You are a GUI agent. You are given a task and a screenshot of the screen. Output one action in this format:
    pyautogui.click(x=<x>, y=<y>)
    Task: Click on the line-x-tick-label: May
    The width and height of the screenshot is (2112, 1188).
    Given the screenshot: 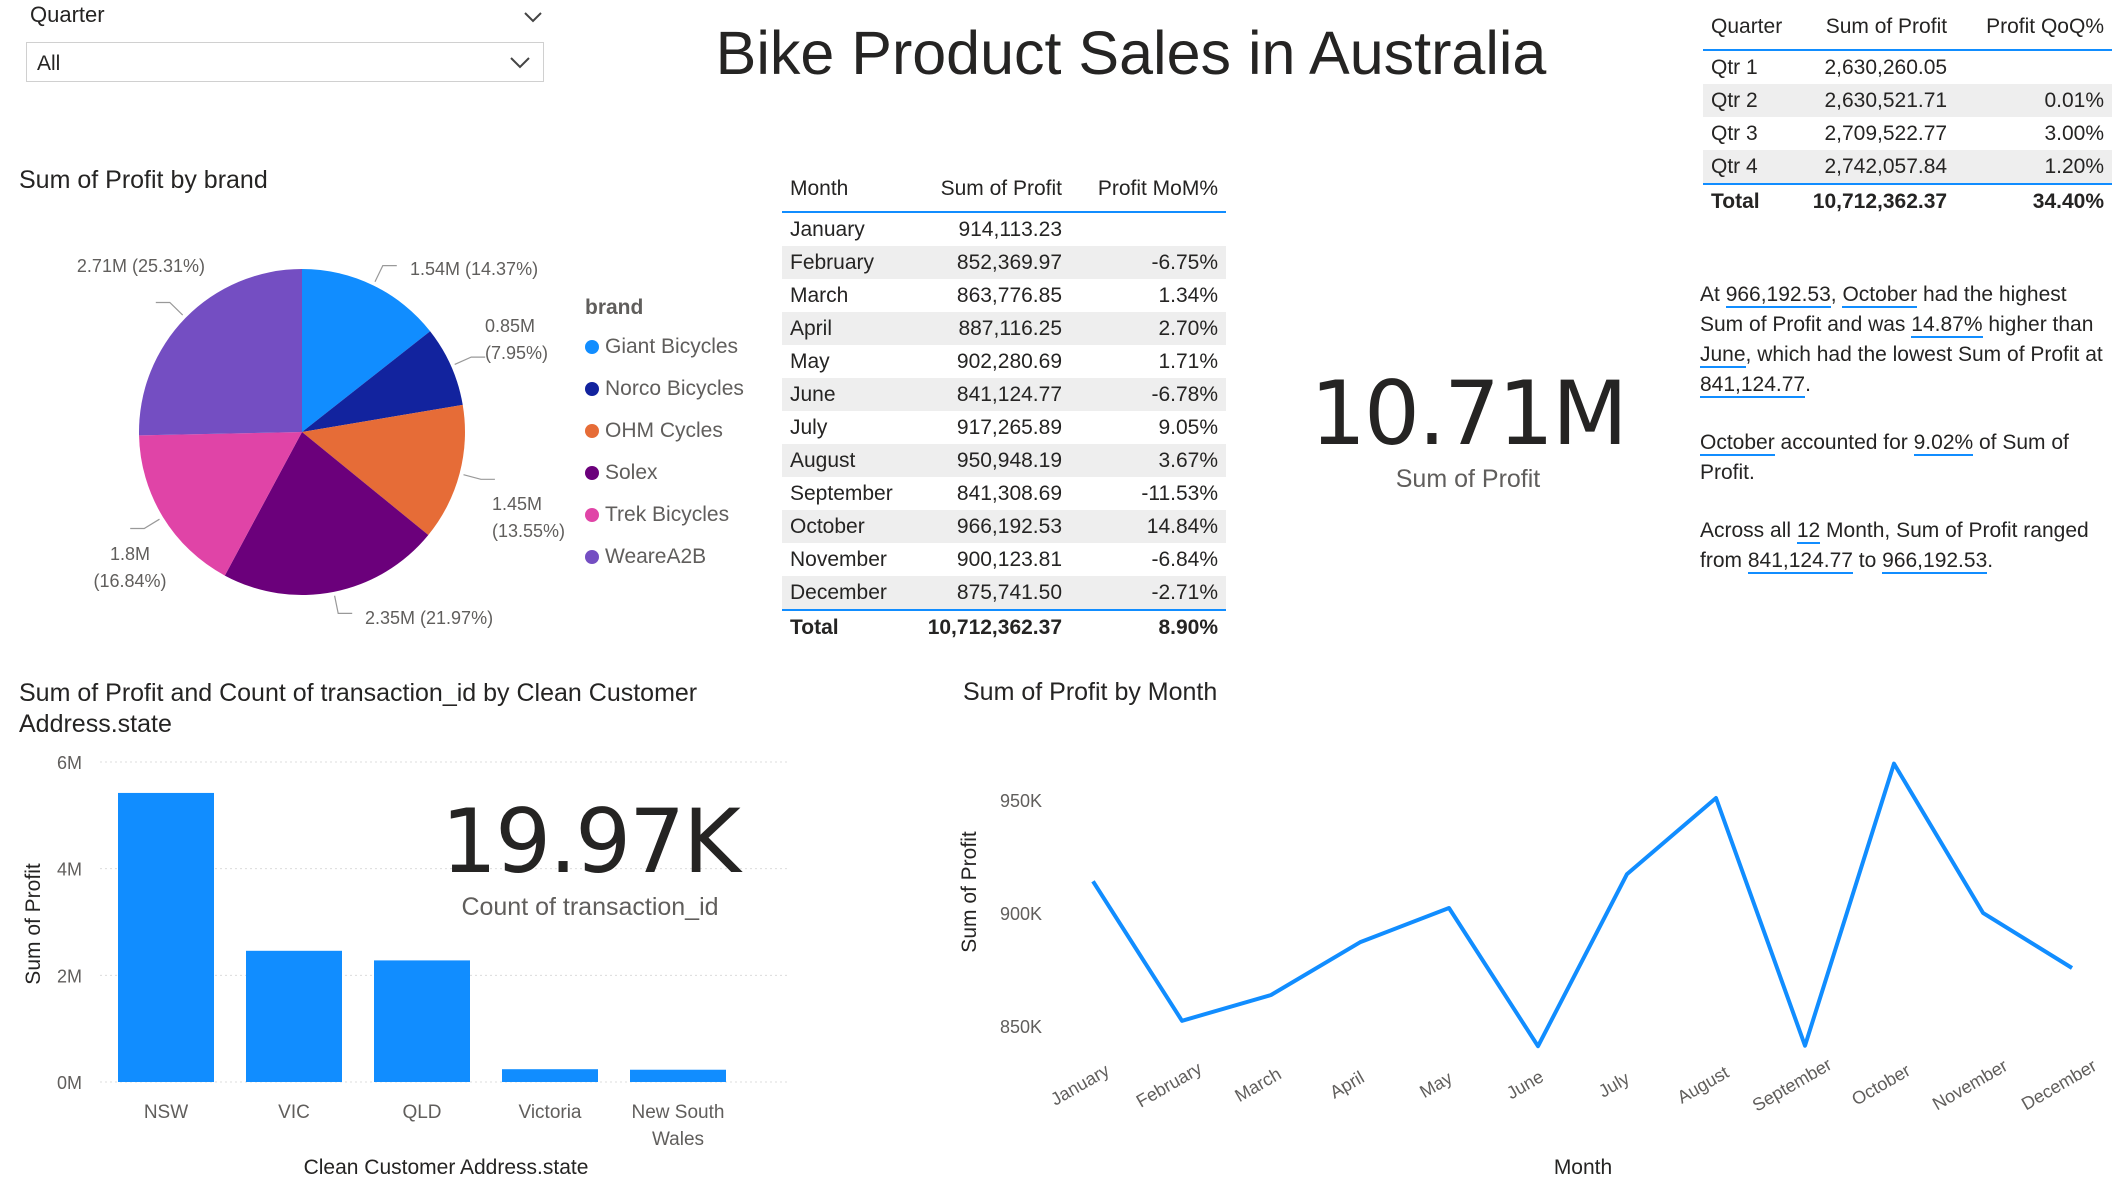 What is the action you would take?
    pyautogui.click(x=1435, y=1085)
    